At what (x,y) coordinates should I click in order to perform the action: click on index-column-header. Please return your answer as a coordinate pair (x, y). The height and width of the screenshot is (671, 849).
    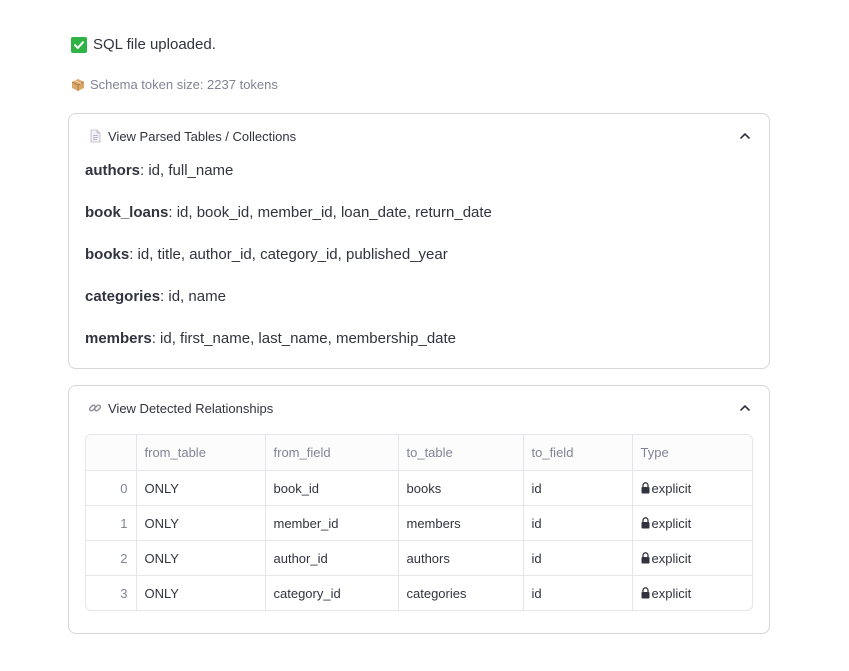
    Looking at the image, I should click on (111, 453).